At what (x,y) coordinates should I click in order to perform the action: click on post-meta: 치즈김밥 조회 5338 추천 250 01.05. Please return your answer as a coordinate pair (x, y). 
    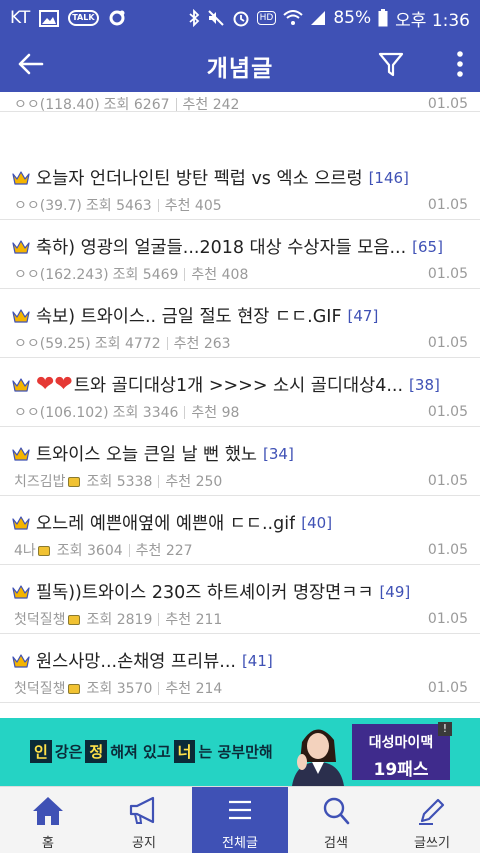
    Looking at the image, I should click on (241, 481).